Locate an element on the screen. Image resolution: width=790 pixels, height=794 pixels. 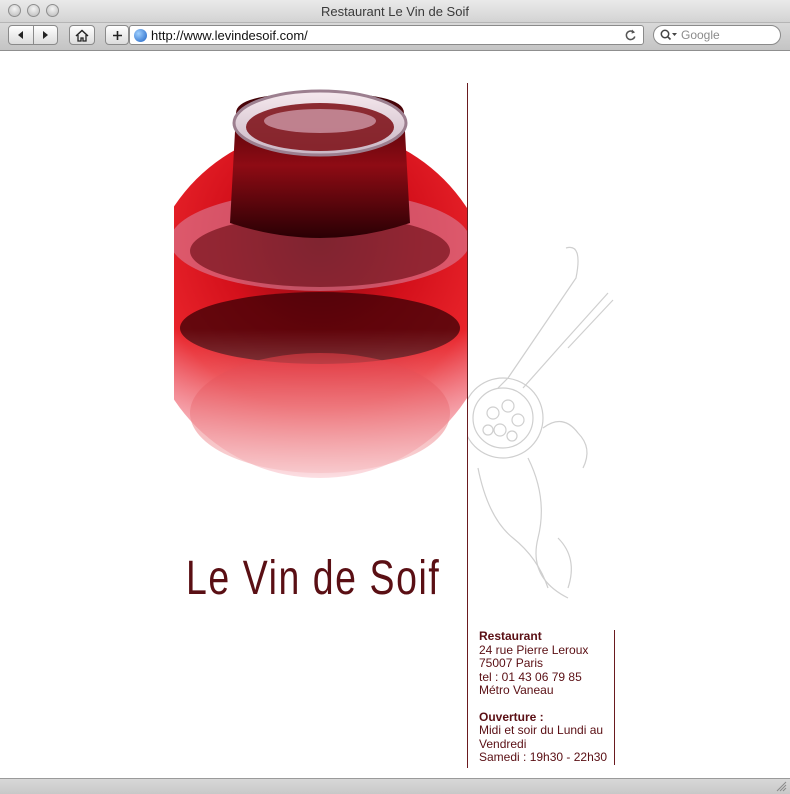
search-field: Google is located at coordinates (717, 35).